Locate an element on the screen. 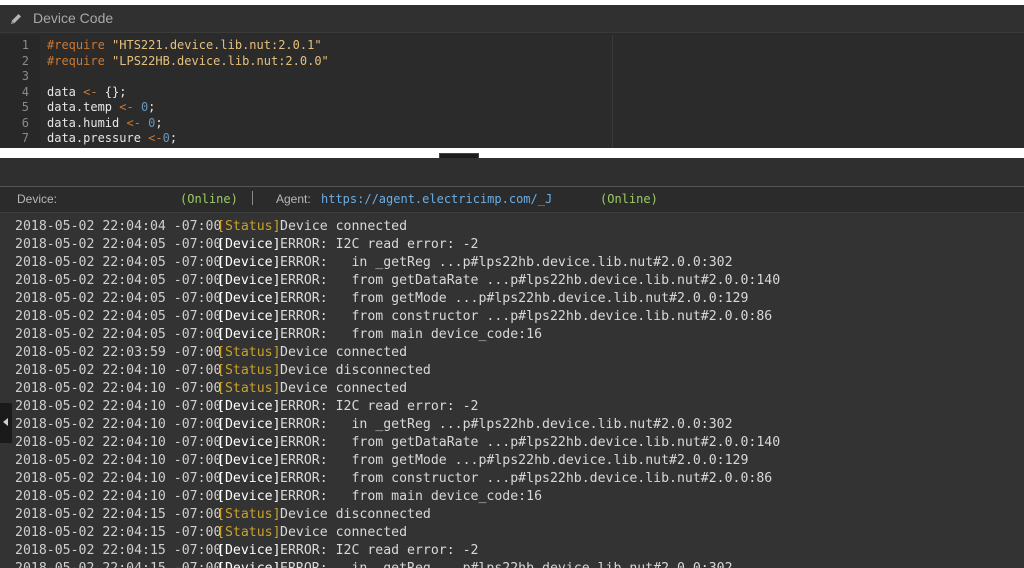  log-toolbar is located at coordinates (512, 172).